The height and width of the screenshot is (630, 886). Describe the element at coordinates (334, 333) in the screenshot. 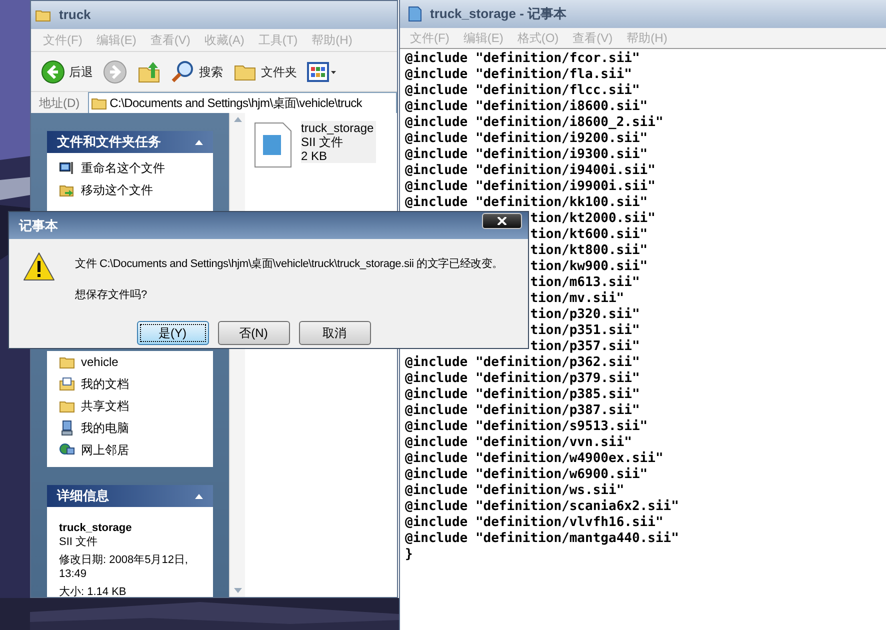

I see `dialog-button: 取消` at that location.